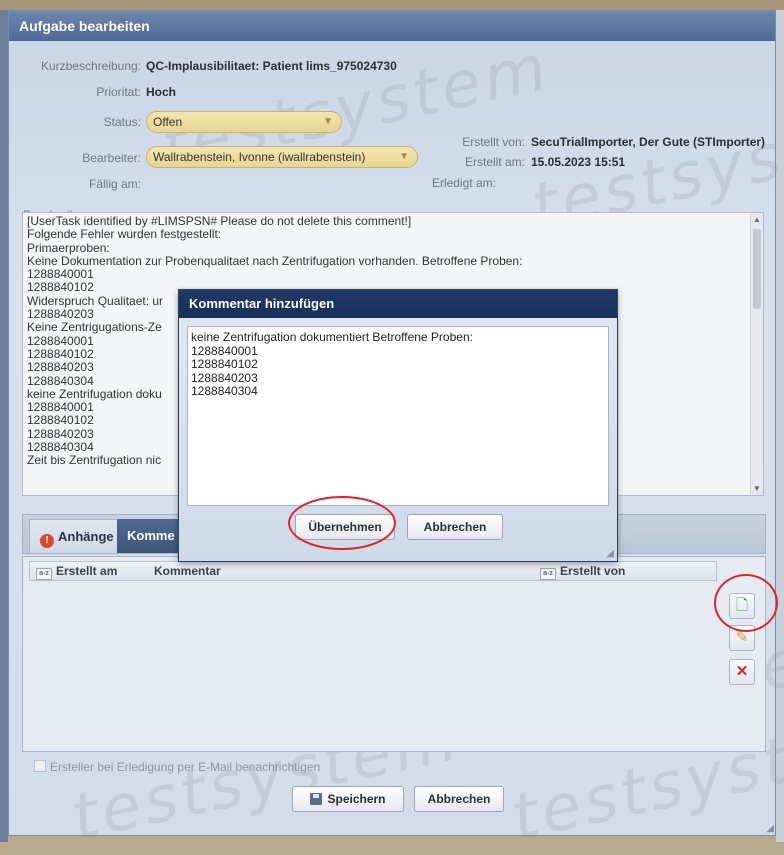 The width and height of the screenshot is (784, 855). I want to click on erstellt-am-label: Erstellt am:, so click(494, 162).